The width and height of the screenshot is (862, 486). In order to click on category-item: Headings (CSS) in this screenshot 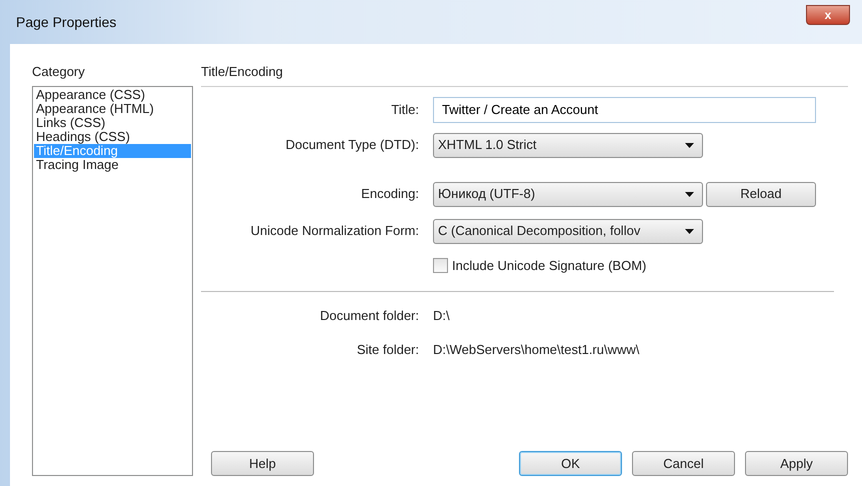, I will do `click(112, 137)`.